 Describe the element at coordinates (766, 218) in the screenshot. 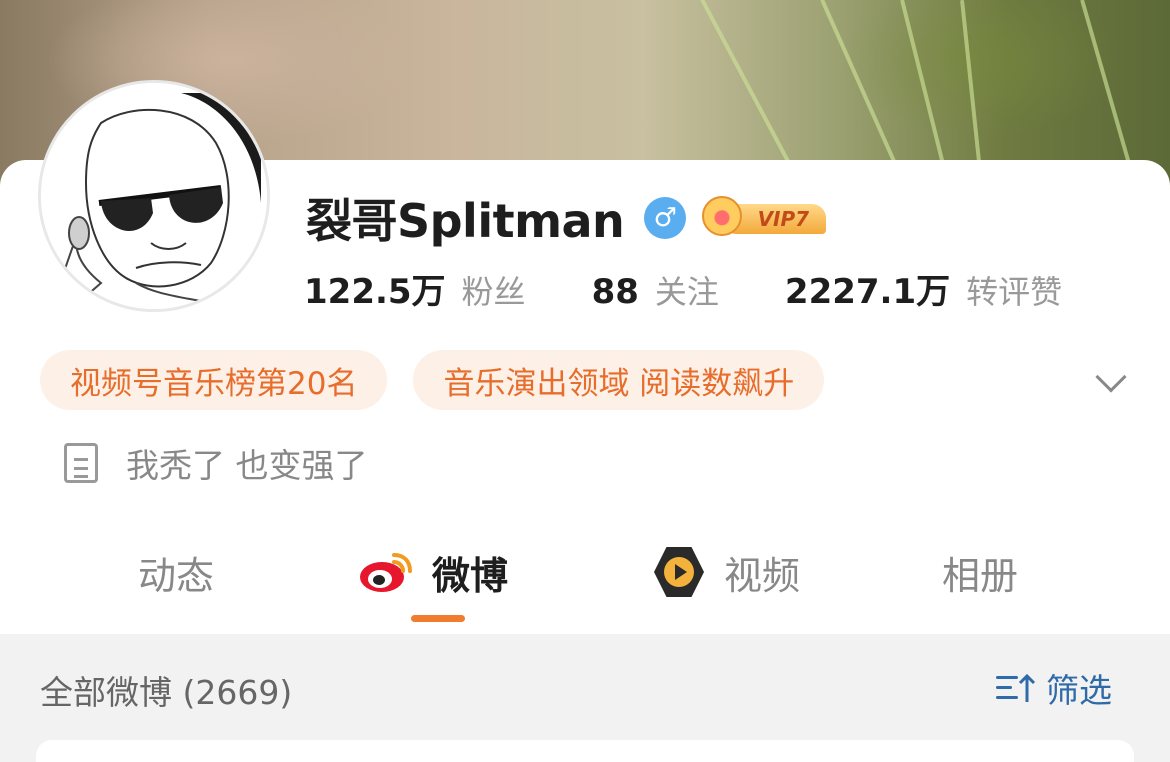

I see `vip-badge: VIP7` at that location.